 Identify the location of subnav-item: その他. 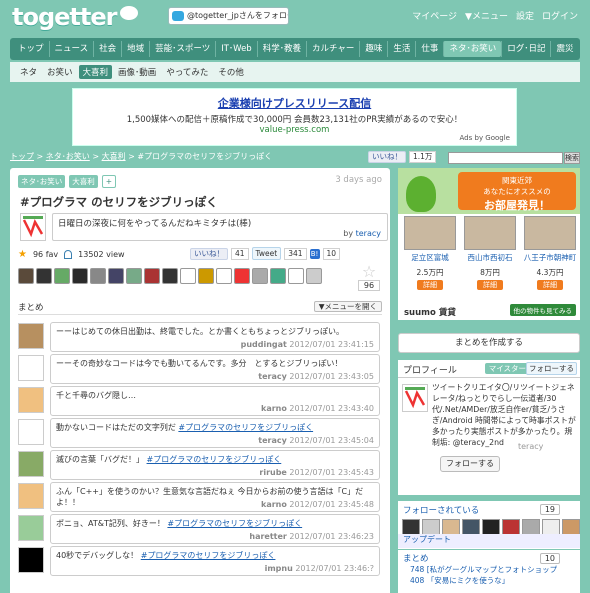
(231, 72).